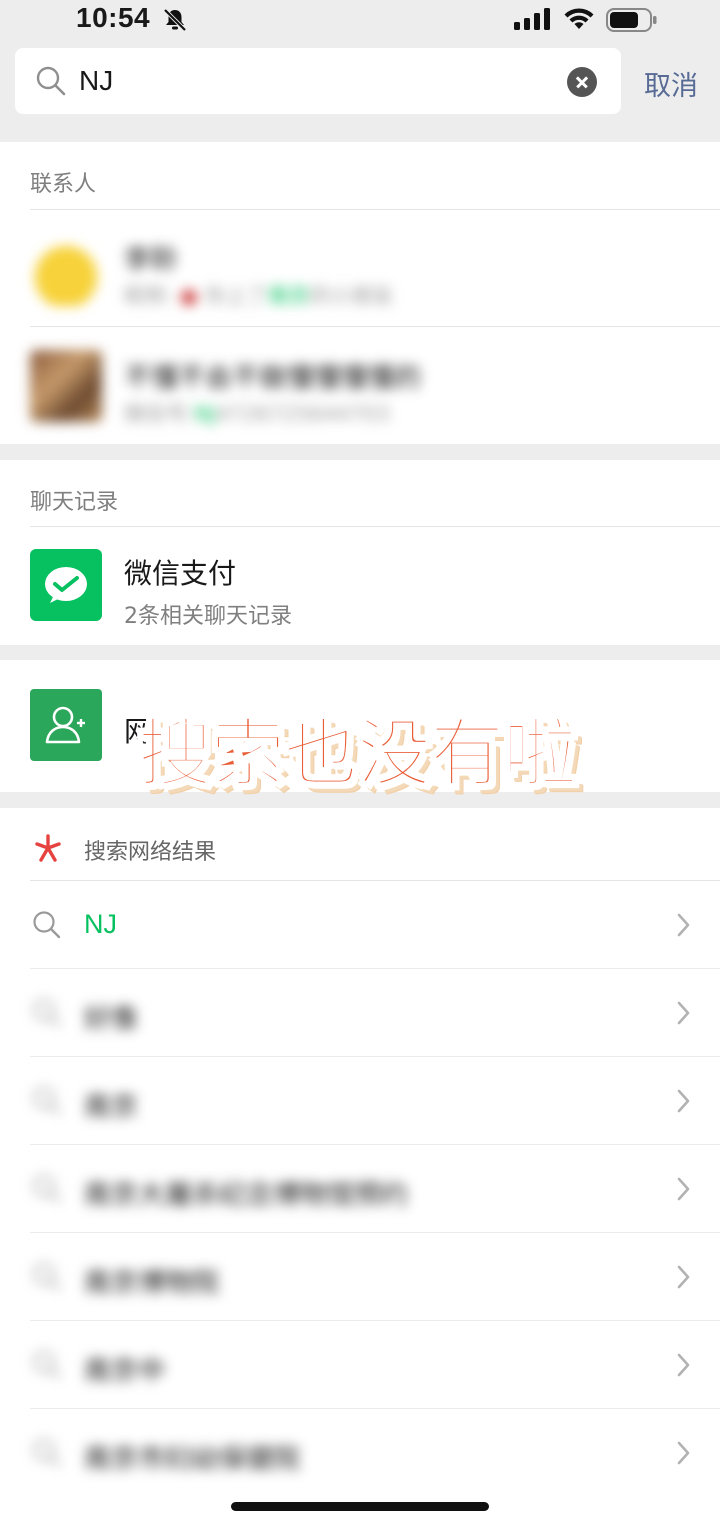 This screenshot has height=1524, width=720. Describe the element at coordinates (100, 924) in the screenshot. I see `web-result-text: NJ` at that location.